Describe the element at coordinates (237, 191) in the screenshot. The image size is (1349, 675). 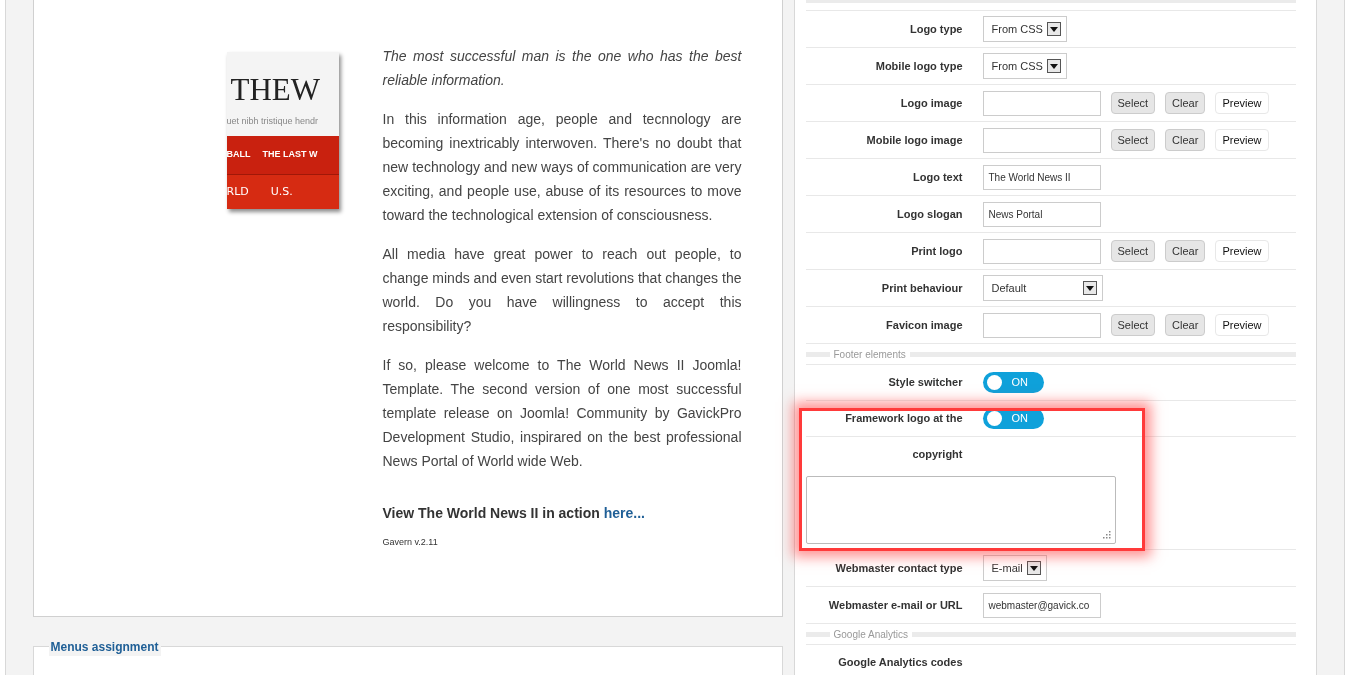
I see `preview-tab-label: RLD` at that location.